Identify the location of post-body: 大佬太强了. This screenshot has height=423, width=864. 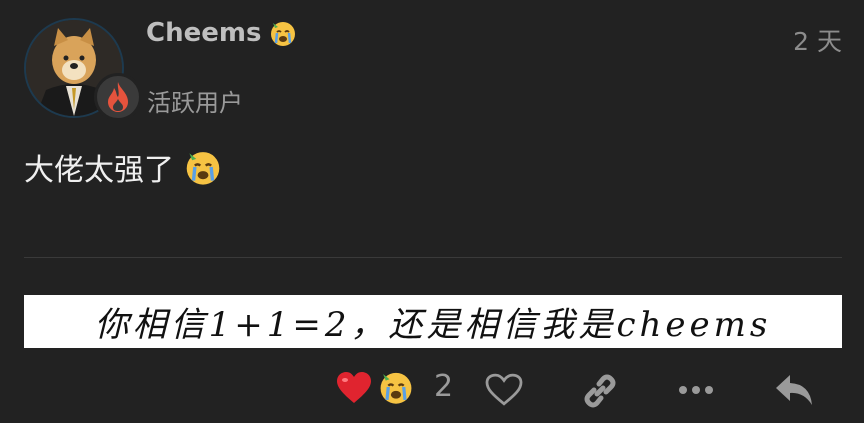
(123, 167).